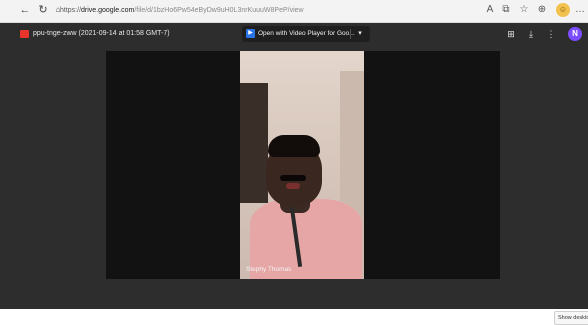  Describe the element at coordinates (43, 10) in the screenshot. I see `refresh-icon: ↻` at that location.